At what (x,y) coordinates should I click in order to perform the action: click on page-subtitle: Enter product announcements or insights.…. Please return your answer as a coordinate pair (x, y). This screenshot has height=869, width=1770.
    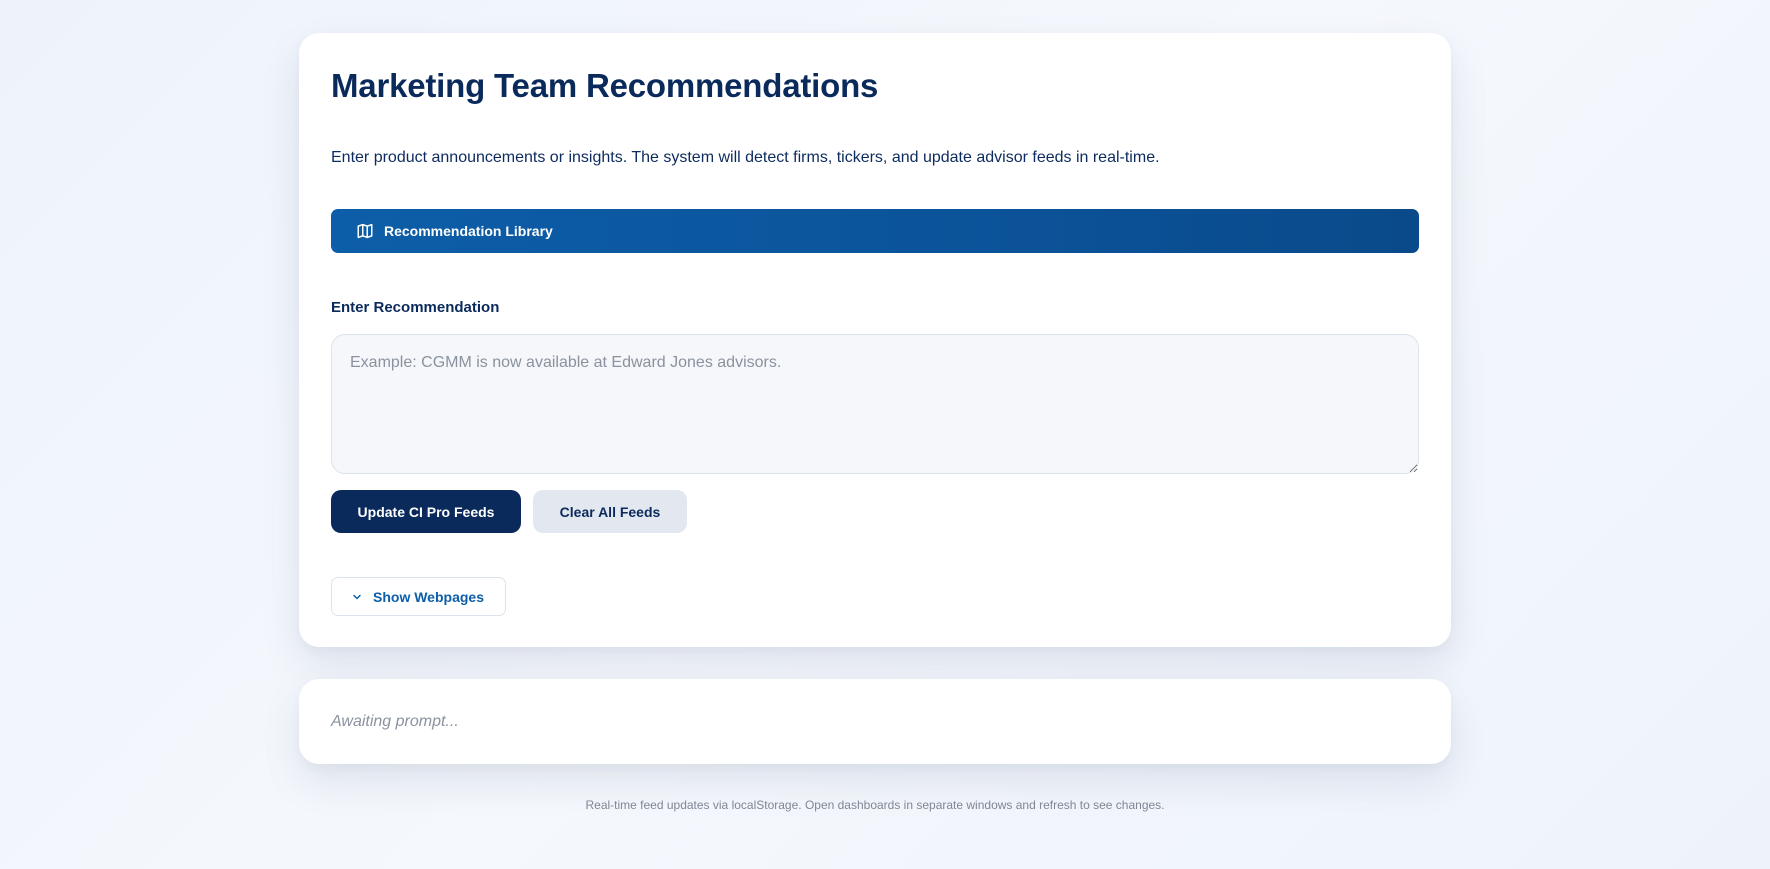
    Looking at the image, I should click on (745, 157).